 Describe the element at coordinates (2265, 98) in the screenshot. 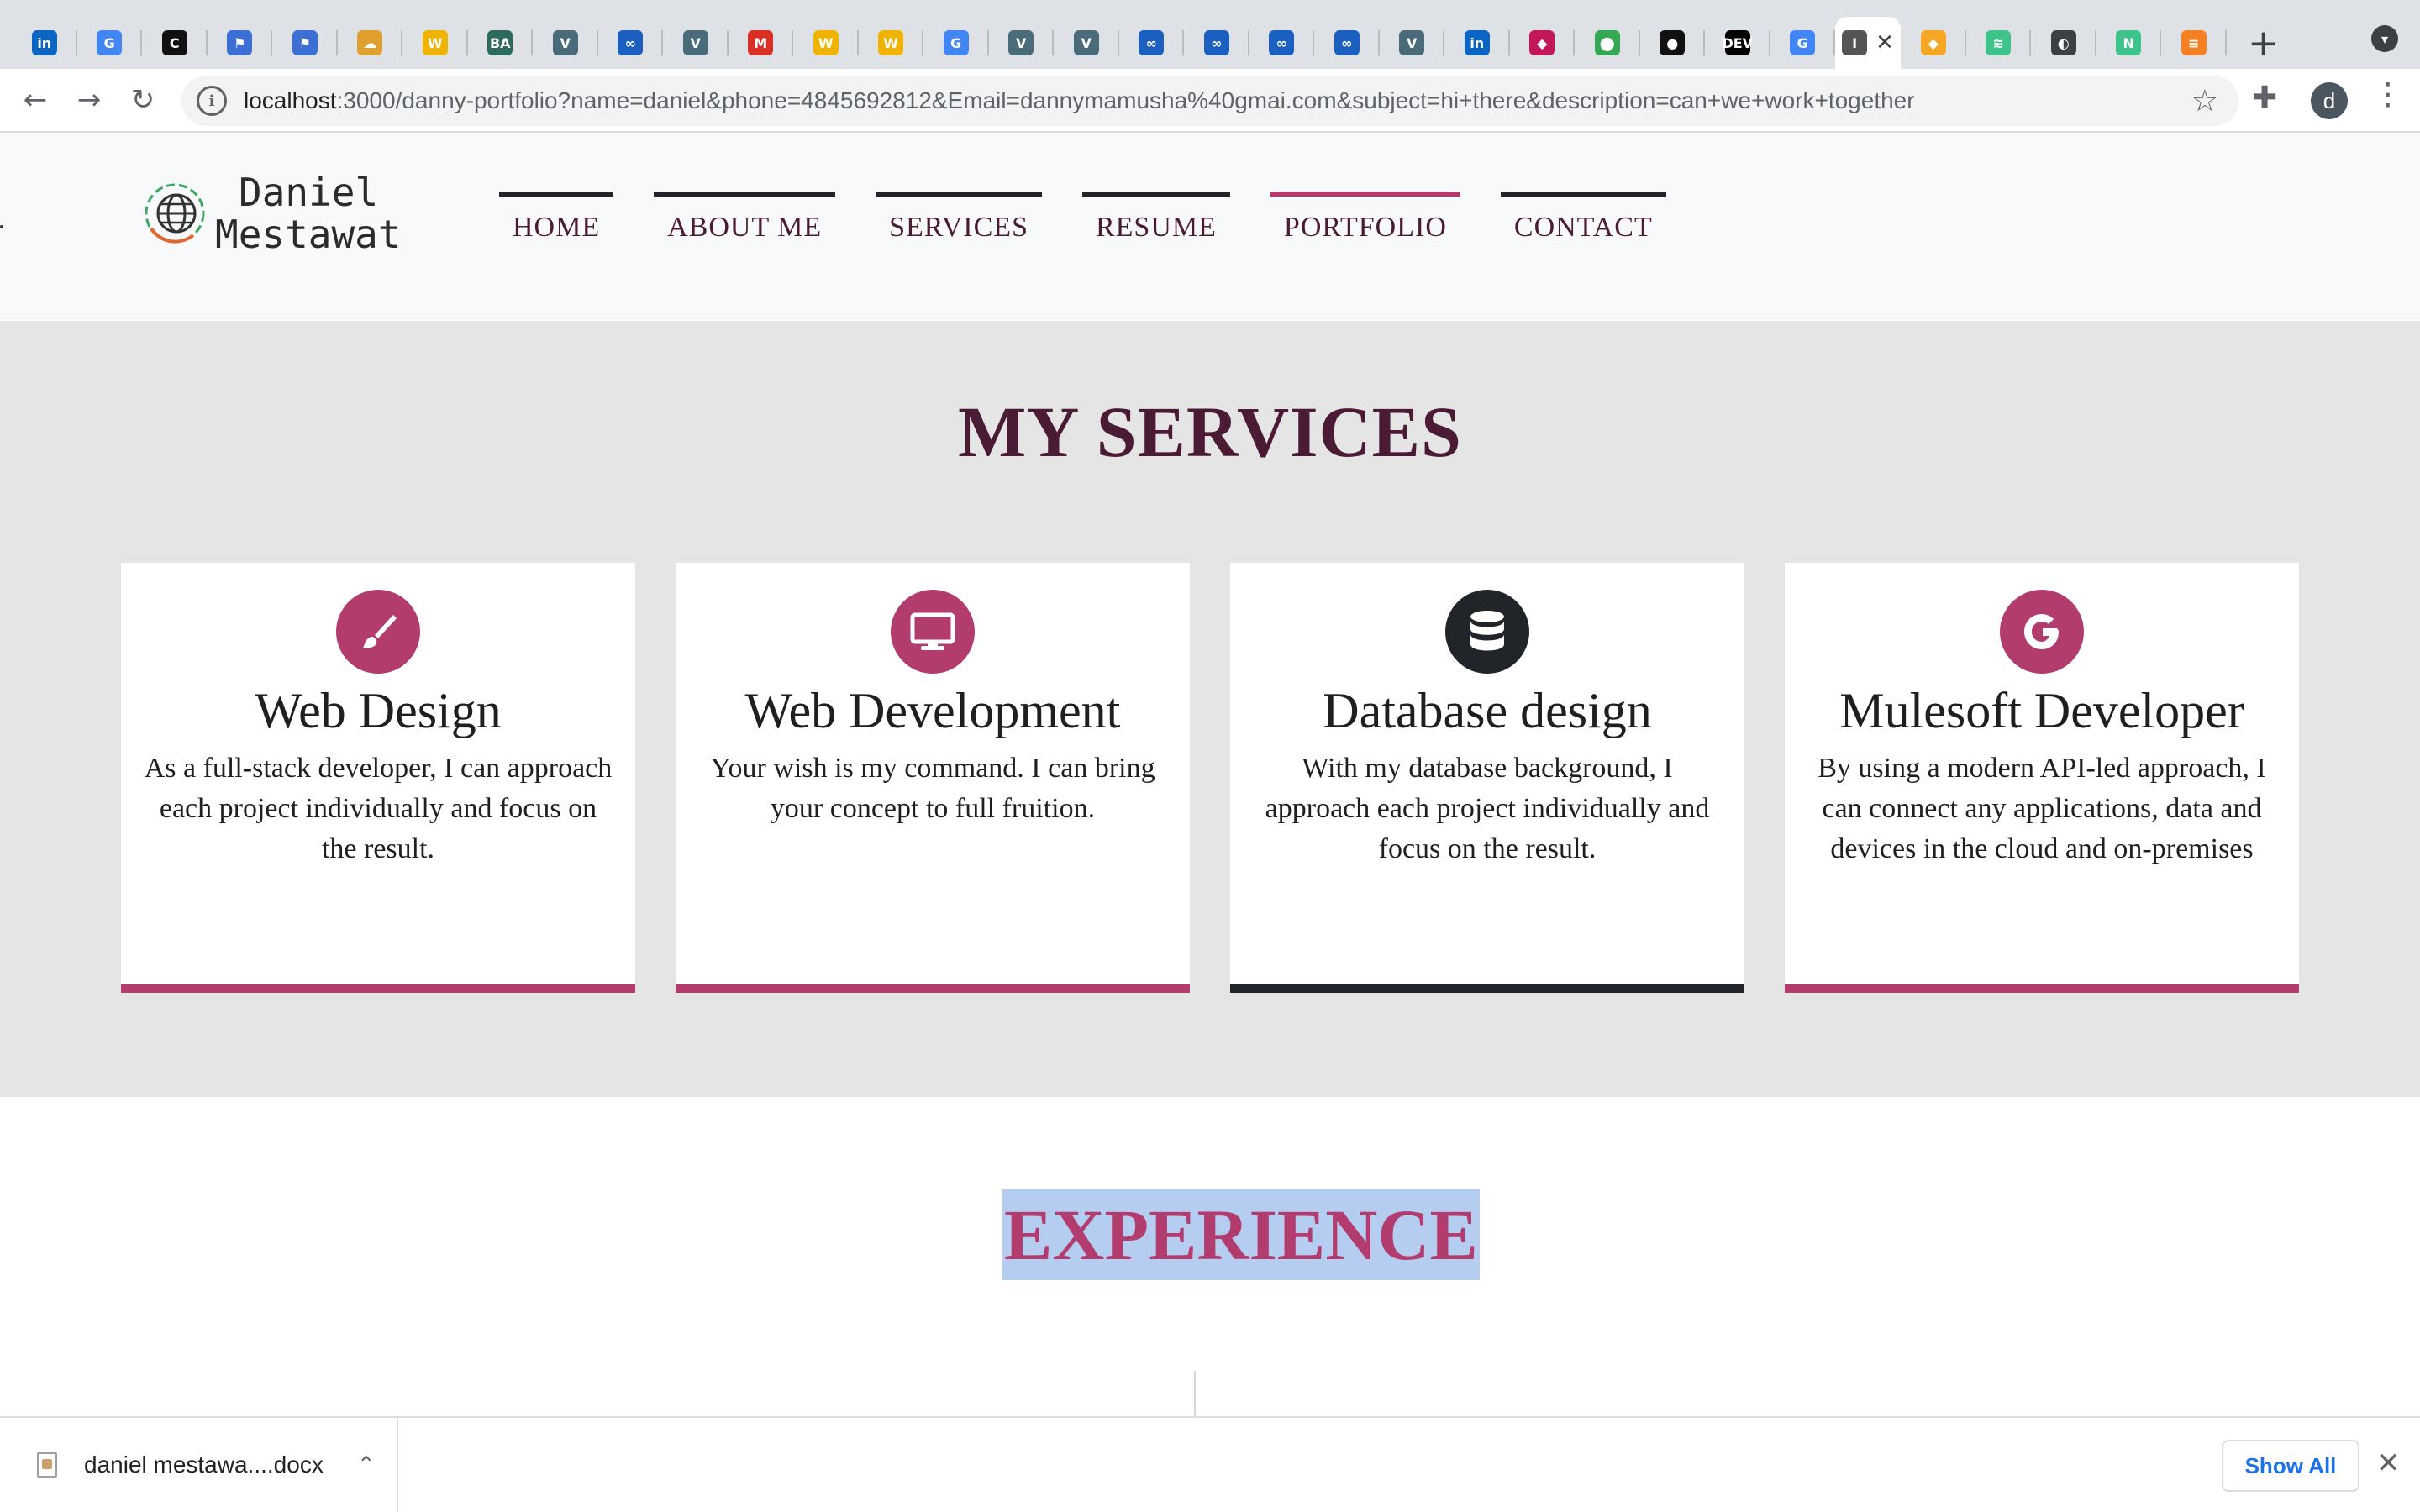

I see `extensions-puzzle-icon: ✚` at that location.